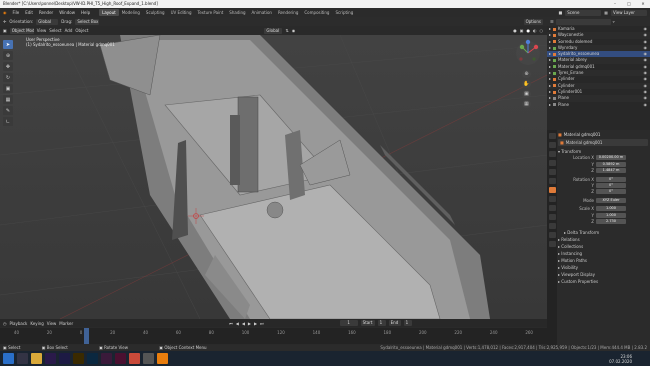  I want to click on transform-panel-header: ▾ Transform, so click(604, 151).